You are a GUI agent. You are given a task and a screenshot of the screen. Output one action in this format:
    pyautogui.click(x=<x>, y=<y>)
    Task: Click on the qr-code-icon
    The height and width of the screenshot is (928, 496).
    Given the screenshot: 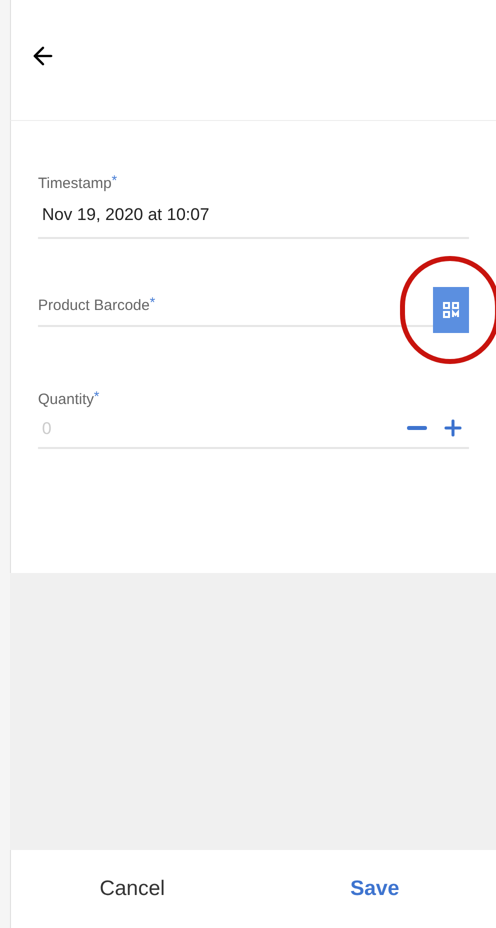 What is the action you would take?
    pyautogui.click(x=451, y=310)
    